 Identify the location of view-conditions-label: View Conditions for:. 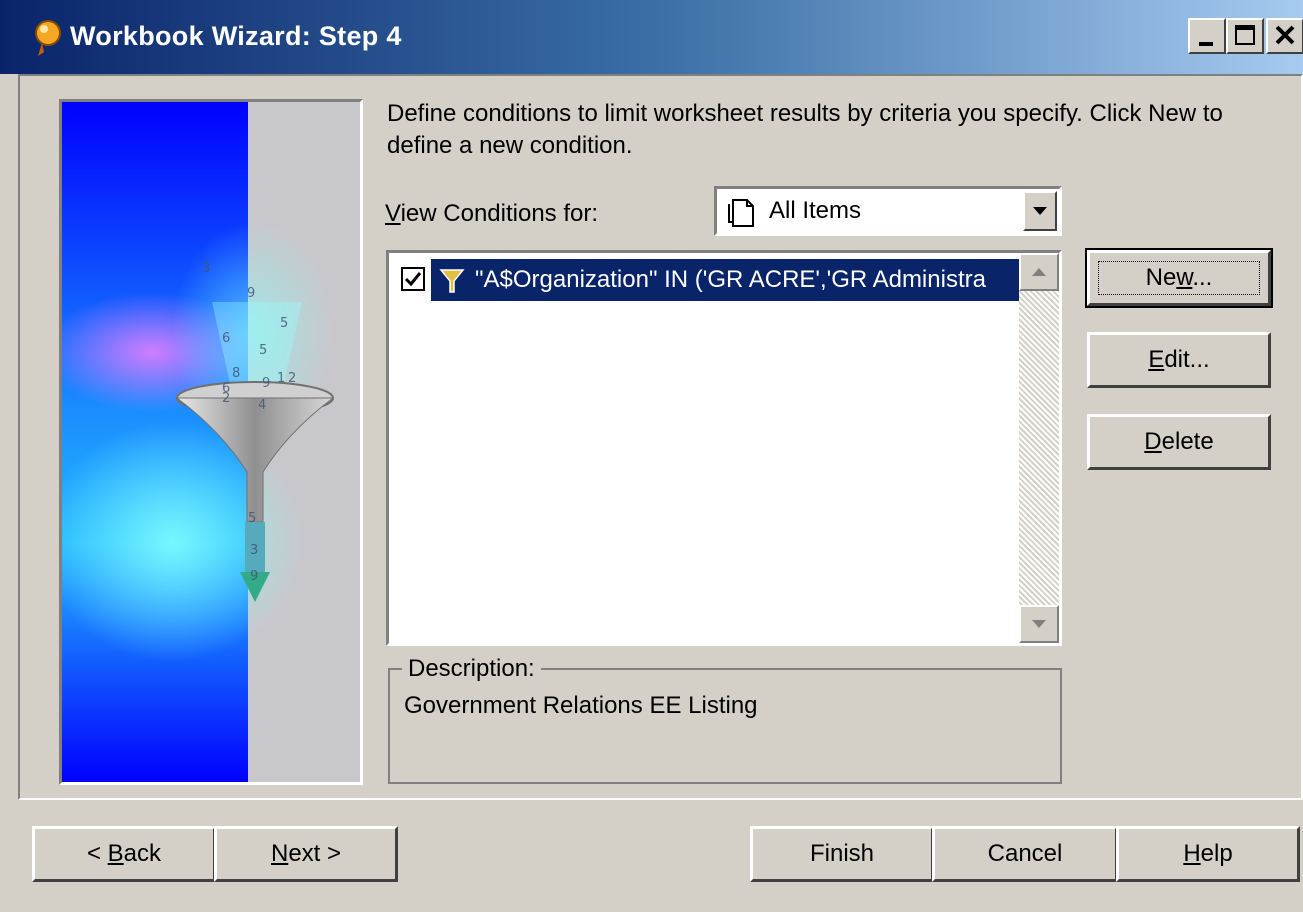
(492, 213).